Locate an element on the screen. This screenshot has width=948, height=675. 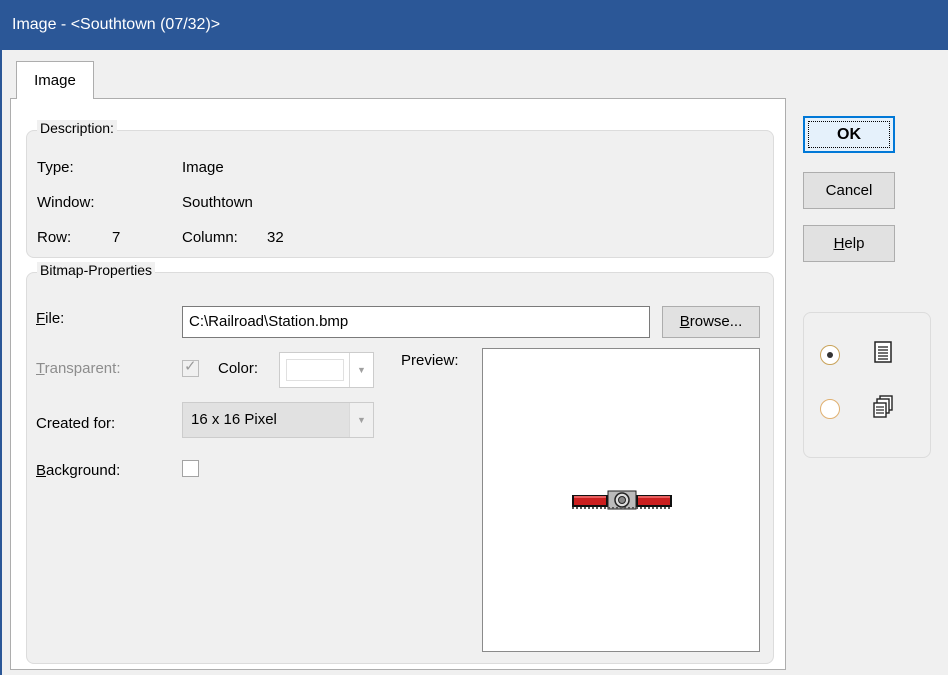
bitmap-properties-title: Bitmap-Properties is located at coordinates (96, 270).